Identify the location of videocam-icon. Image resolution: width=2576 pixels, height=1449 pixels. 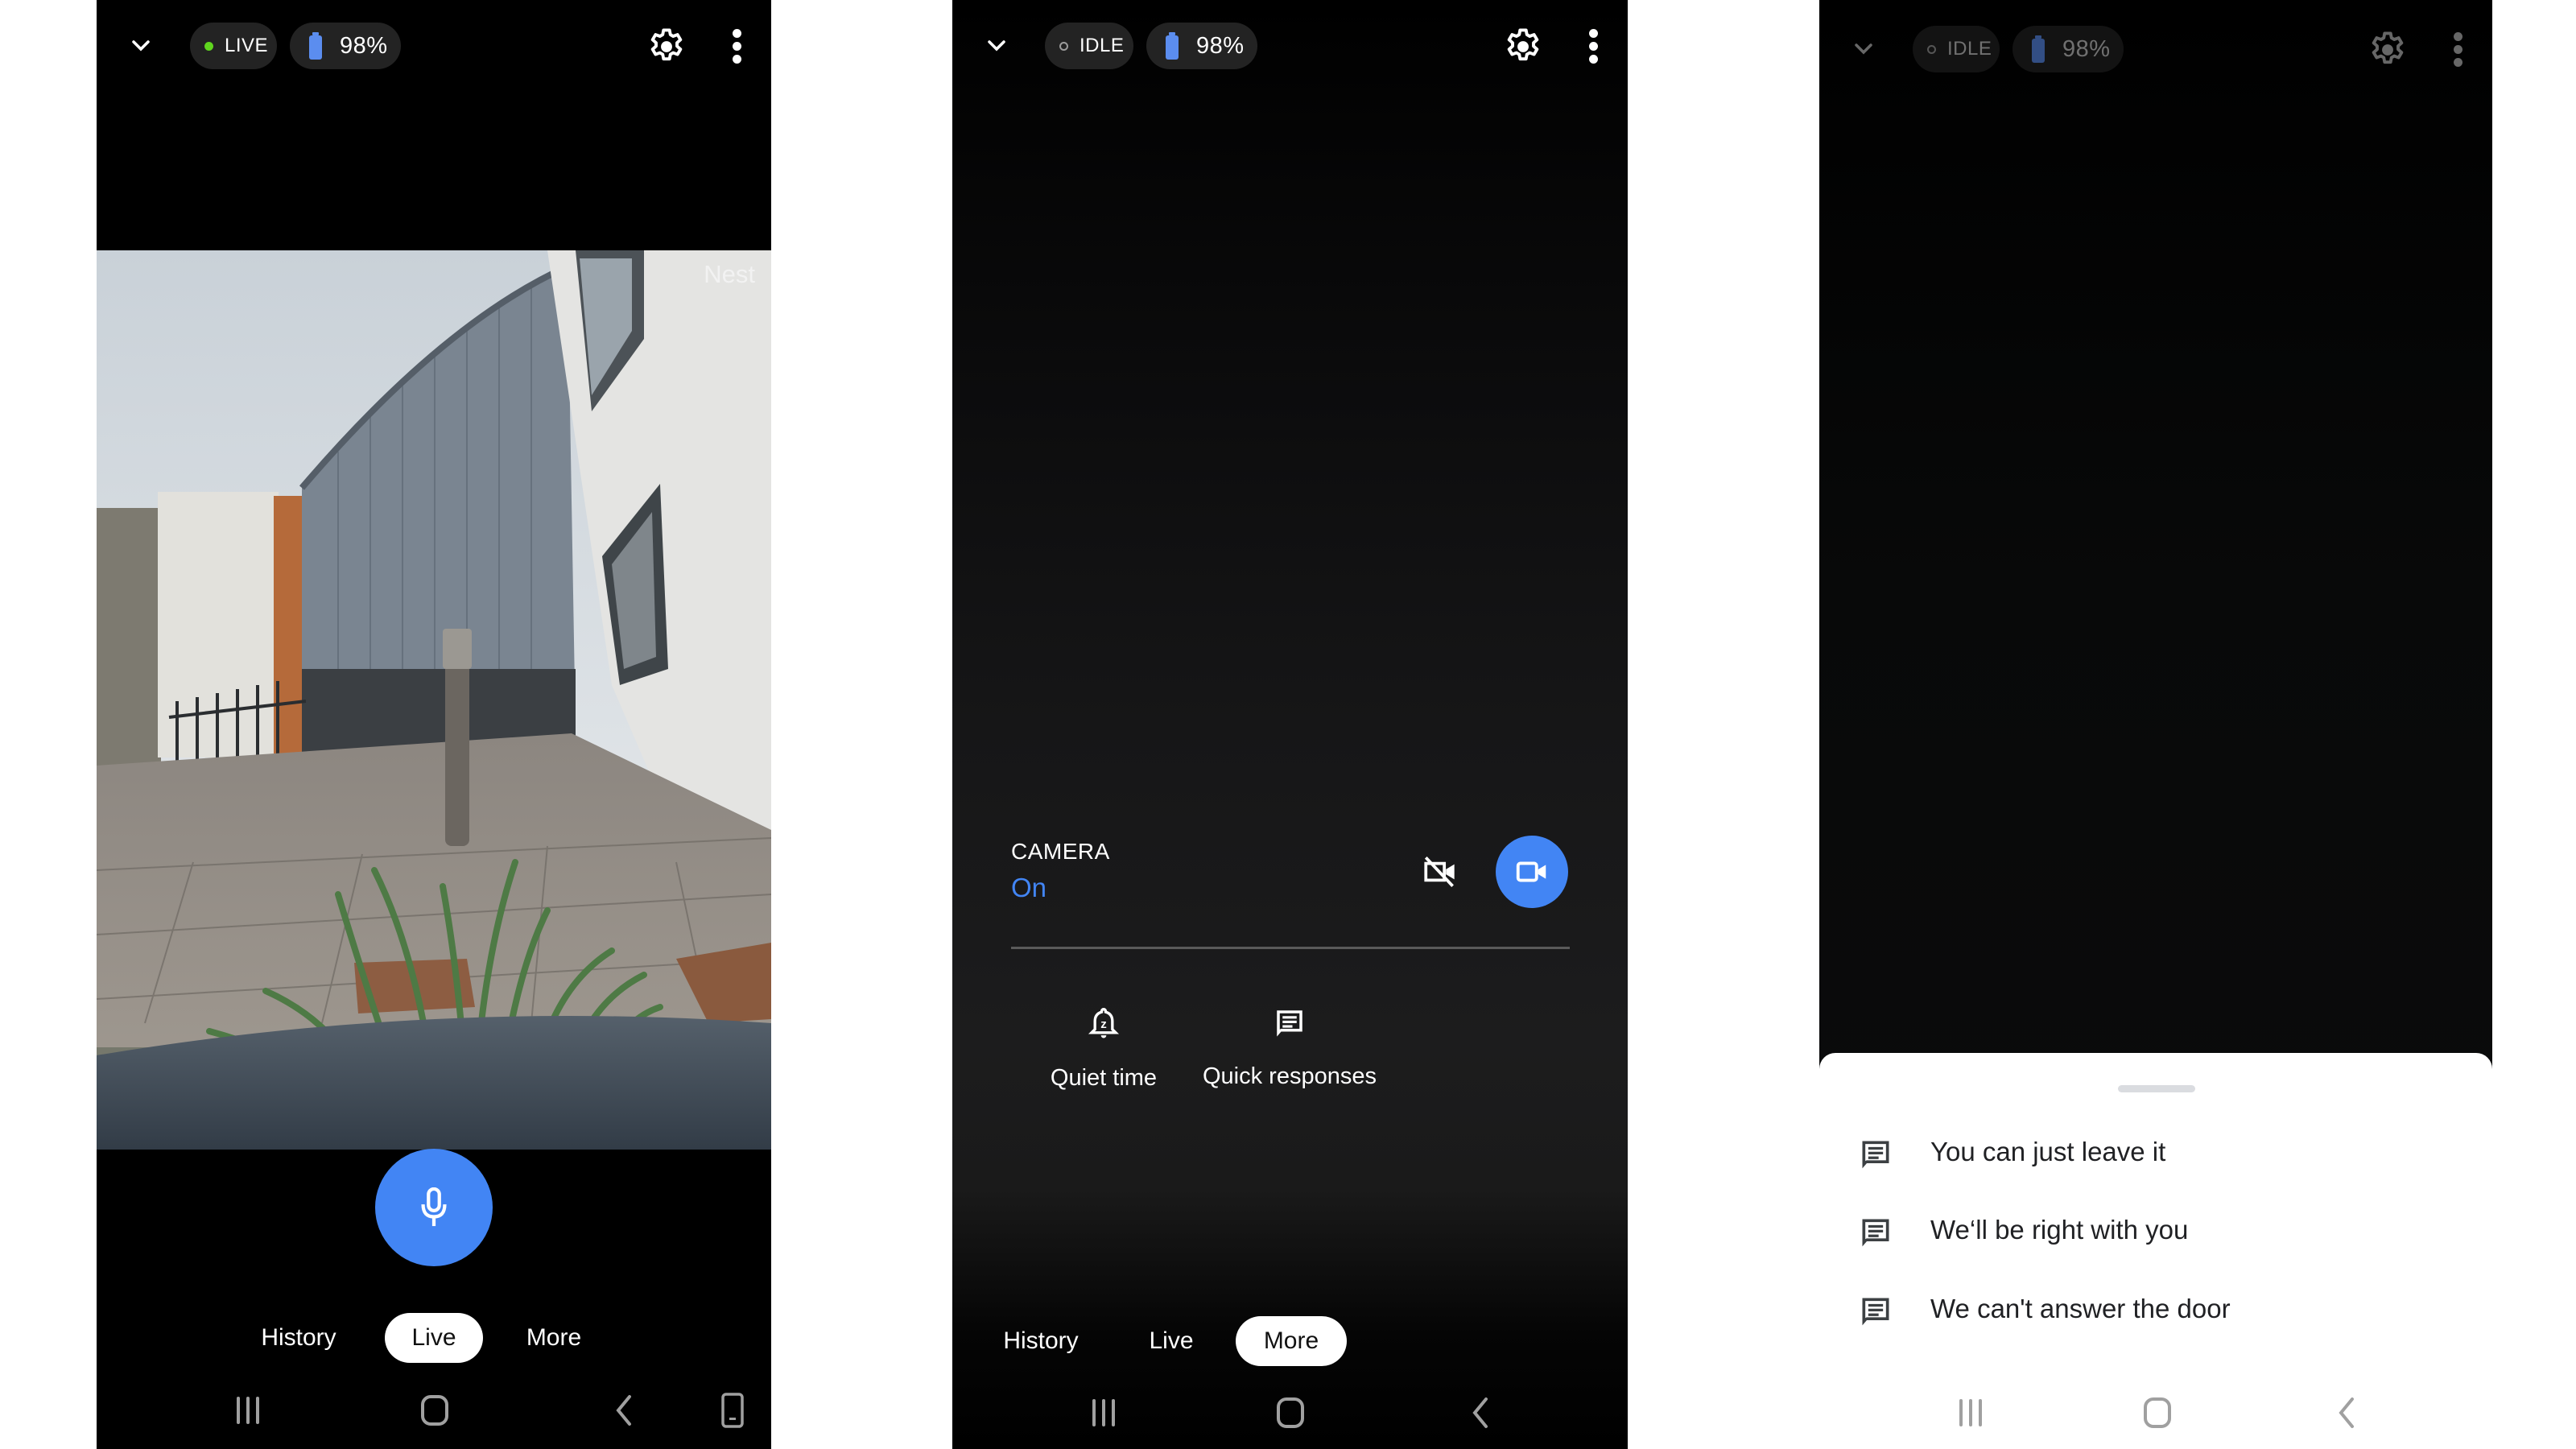
(1531, 871).